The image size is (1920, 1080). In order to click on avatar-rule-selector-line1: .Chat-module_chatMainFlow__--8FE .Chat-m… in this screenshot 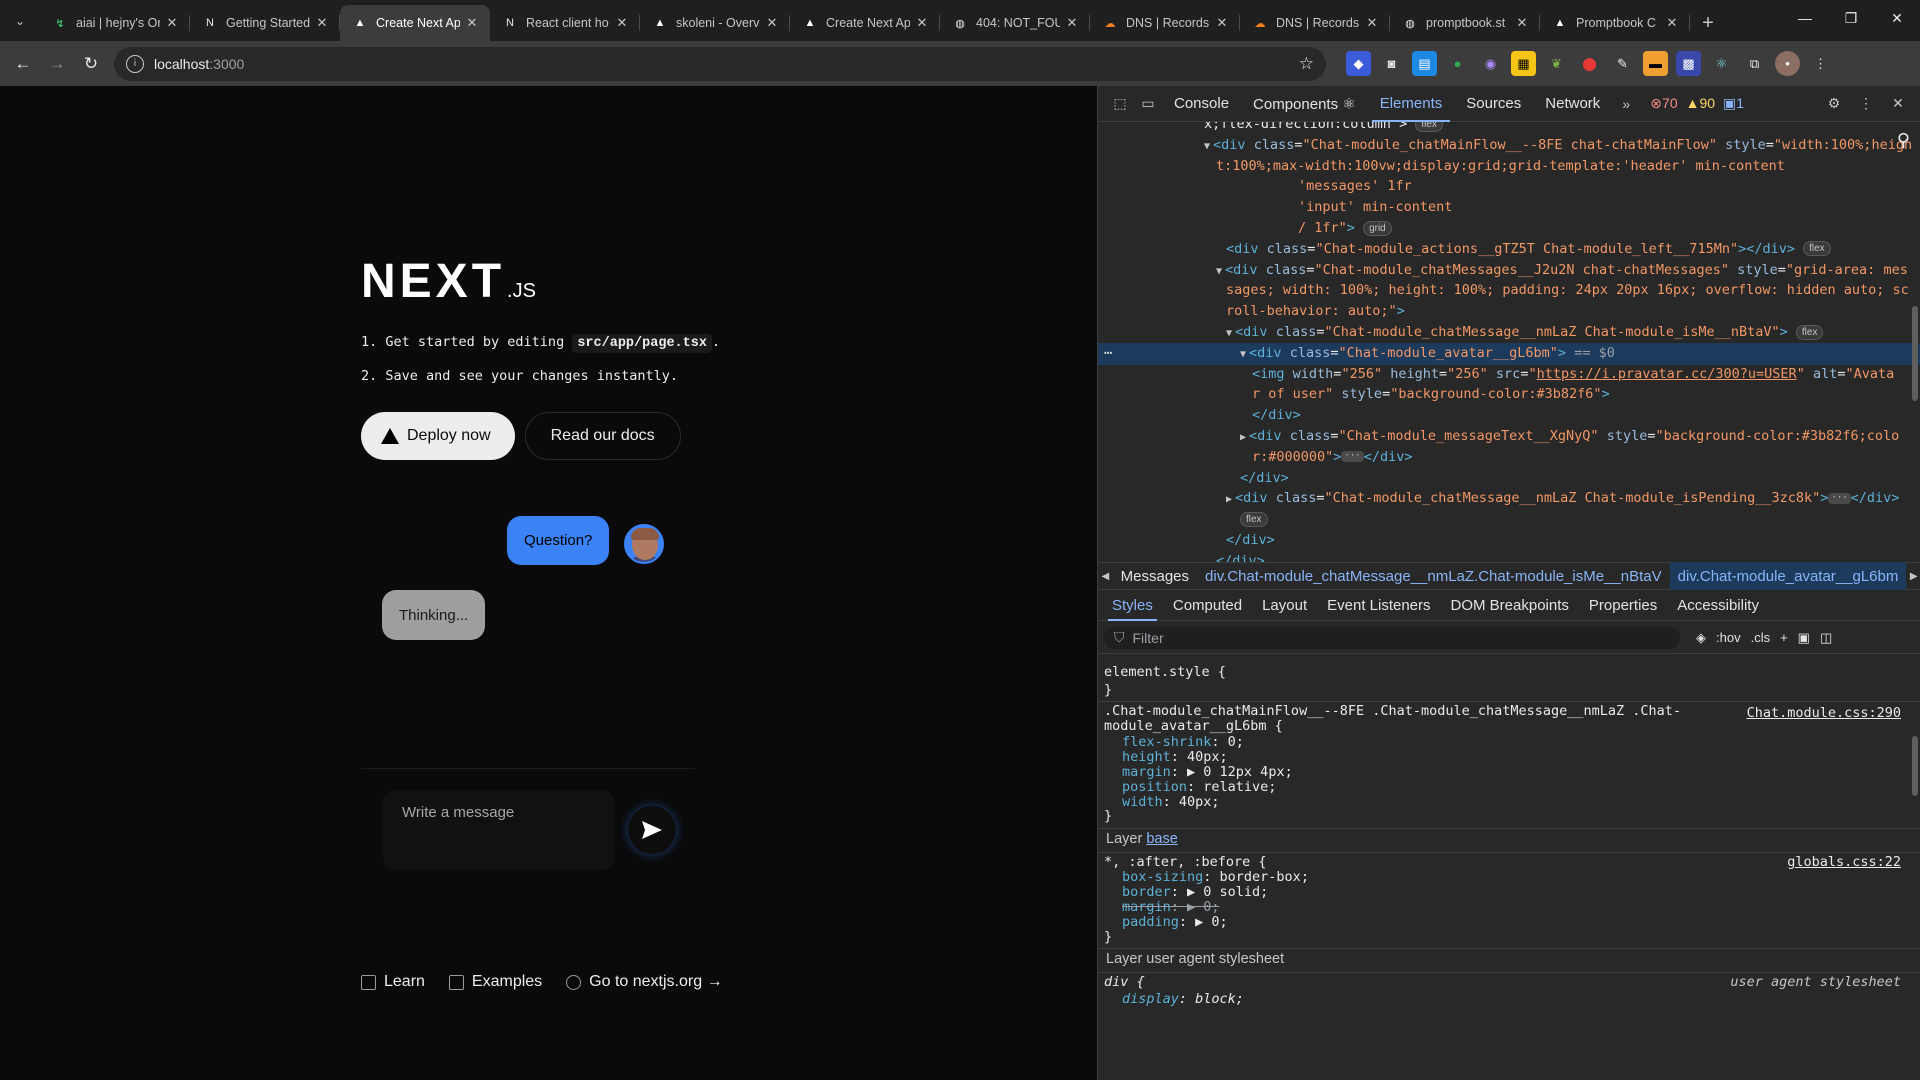, I will do `click(1392, 711)`.